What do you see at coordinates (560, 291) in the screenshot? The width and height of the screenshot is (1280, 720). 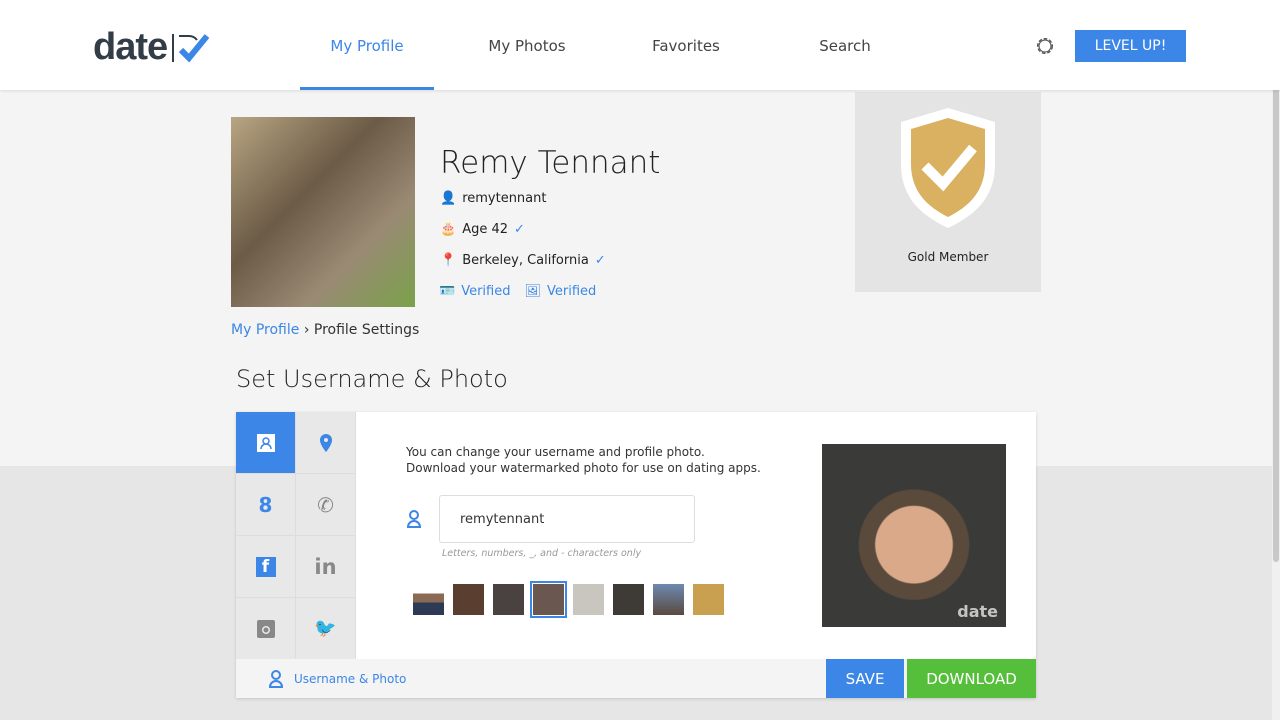 I see `photo-verified: 🖼 Verified` at bounding box center [560, 291].